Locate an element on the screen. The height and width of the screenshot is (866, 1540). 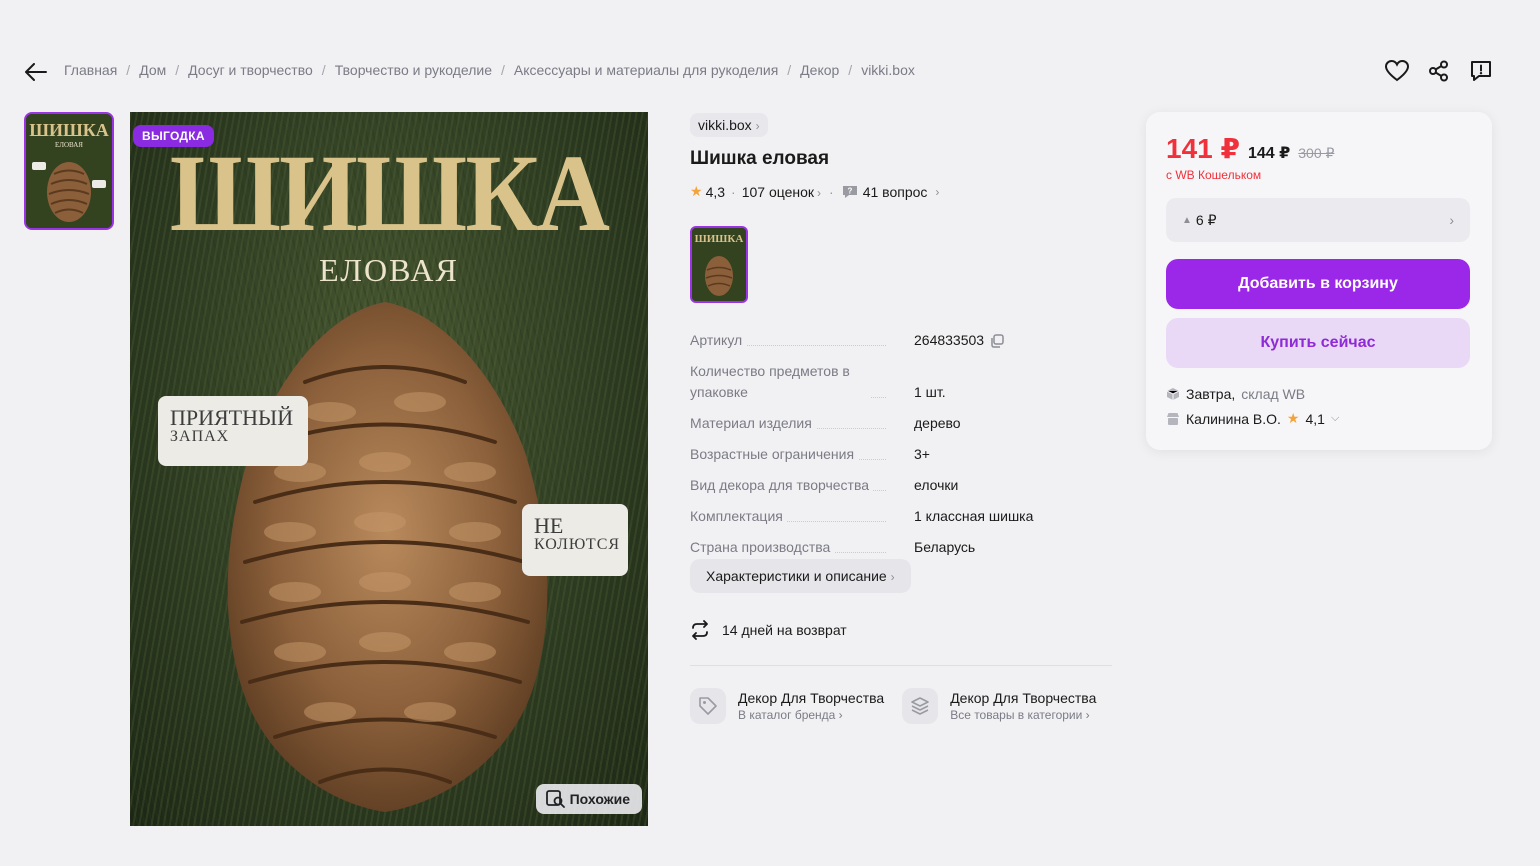
spec-value: 1 классная шишка is located at coordinates (974, 516).